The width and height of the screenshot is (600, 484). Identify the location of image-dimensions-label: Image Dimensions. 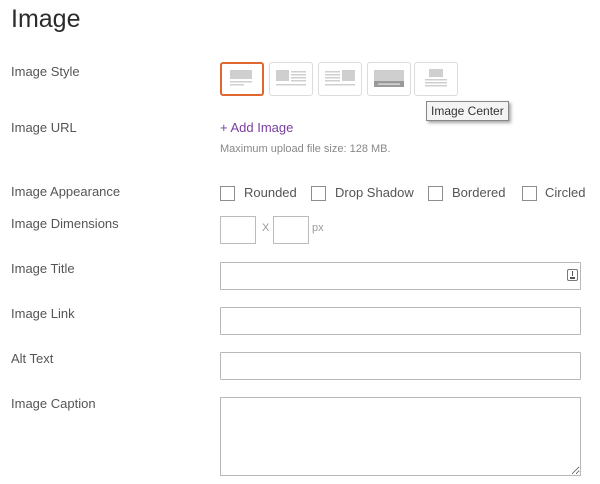
(65, 223).